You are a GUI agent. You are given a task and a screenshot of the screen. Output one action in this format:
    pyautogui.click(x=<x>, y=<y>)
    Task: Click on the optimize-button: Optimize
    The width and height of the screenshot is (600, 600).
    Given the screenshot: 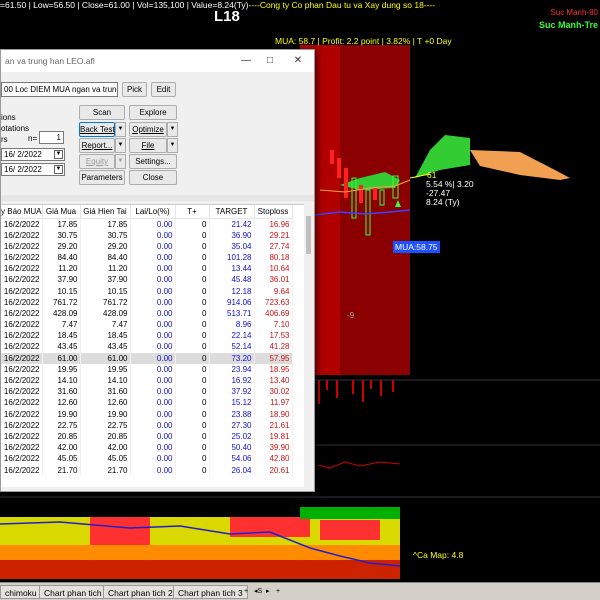 What is the action you would take?
    pyautogui.click(x=148, y=129)
    